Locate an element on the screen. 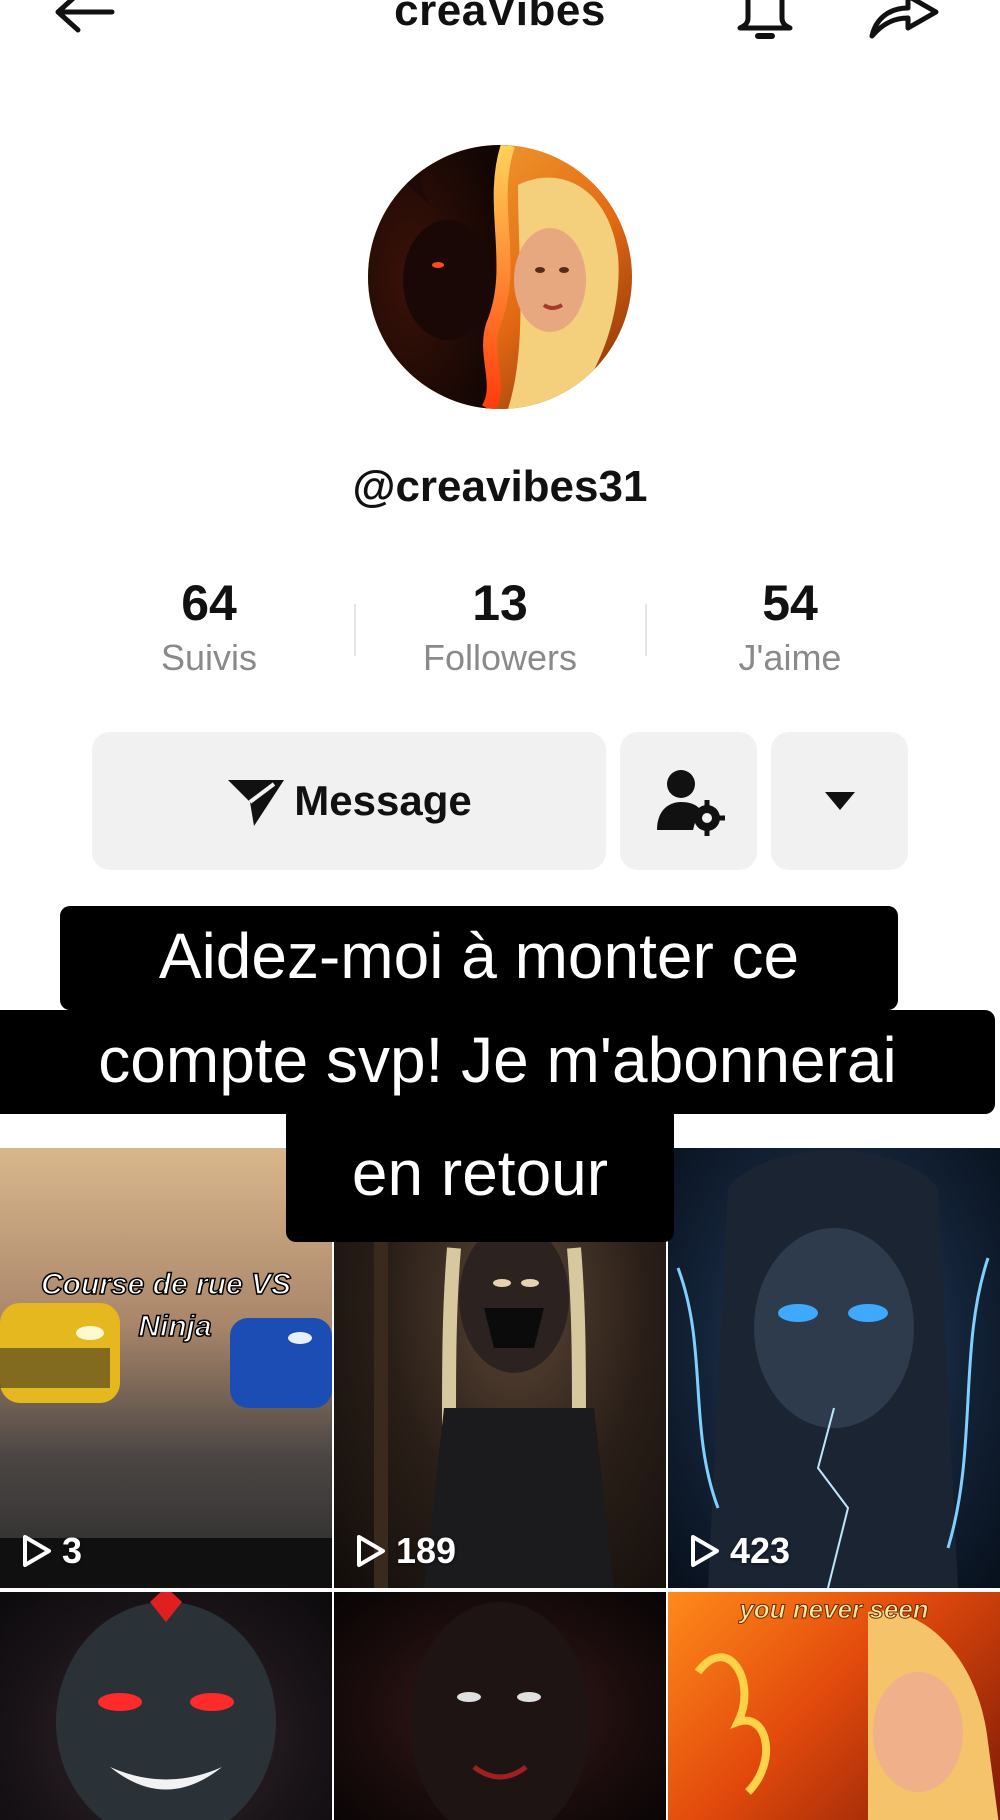  stat-followers: 13 Followers is located at coordinates (500, 626).